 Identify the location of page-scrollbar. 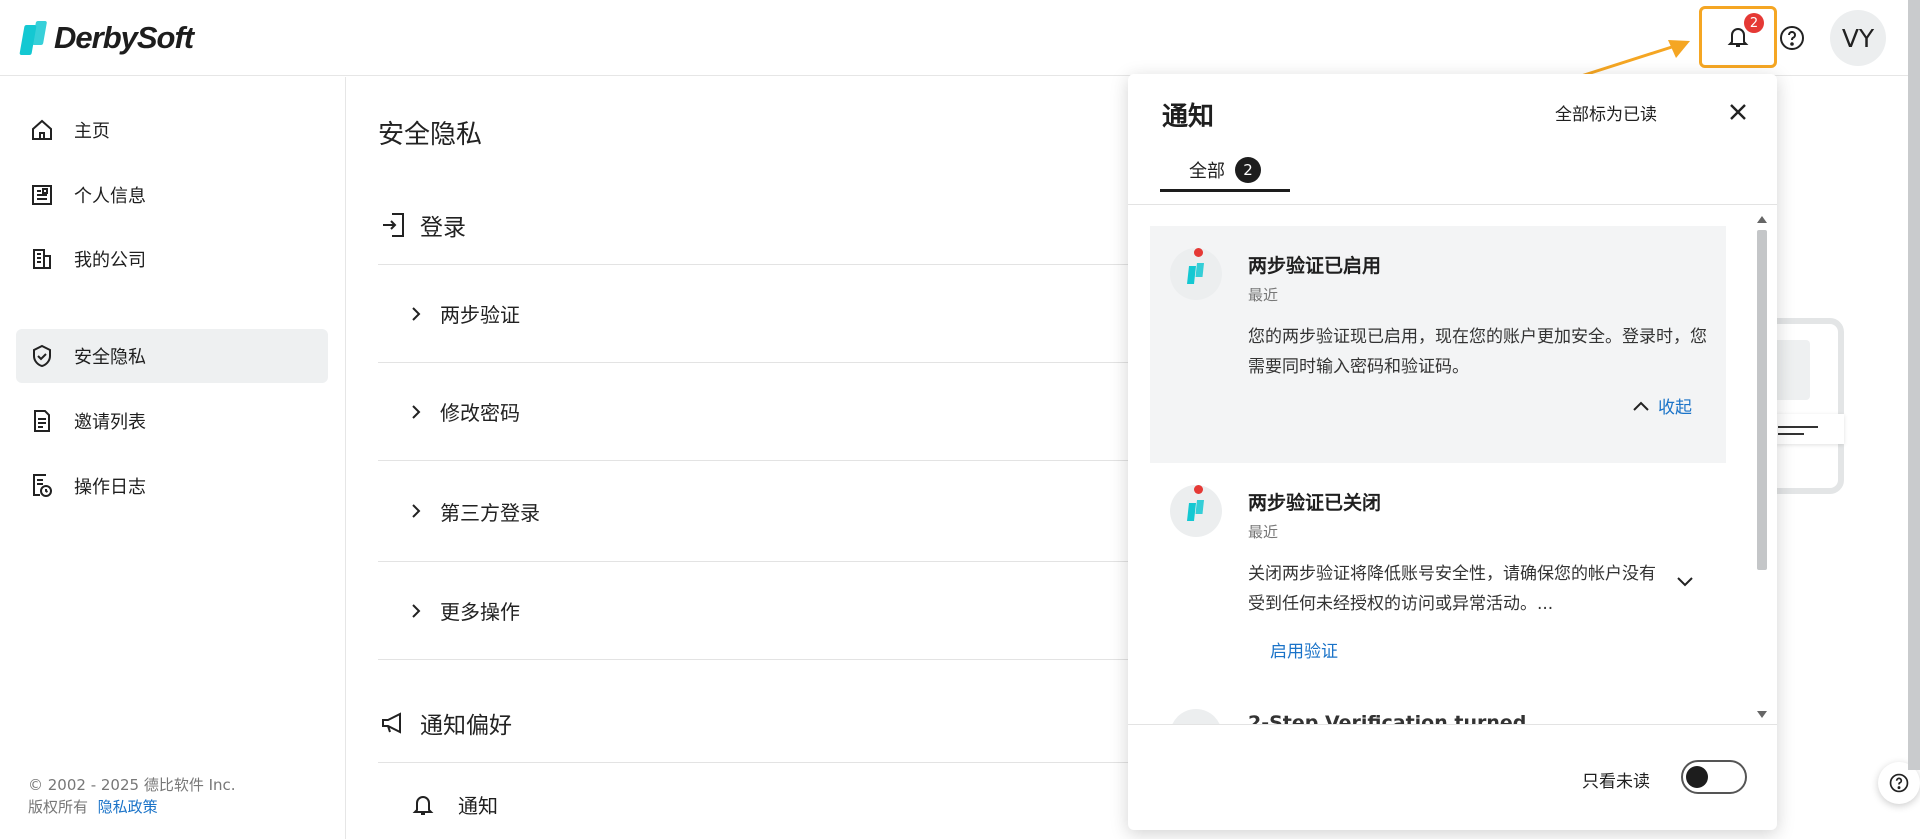
(1914, 385).